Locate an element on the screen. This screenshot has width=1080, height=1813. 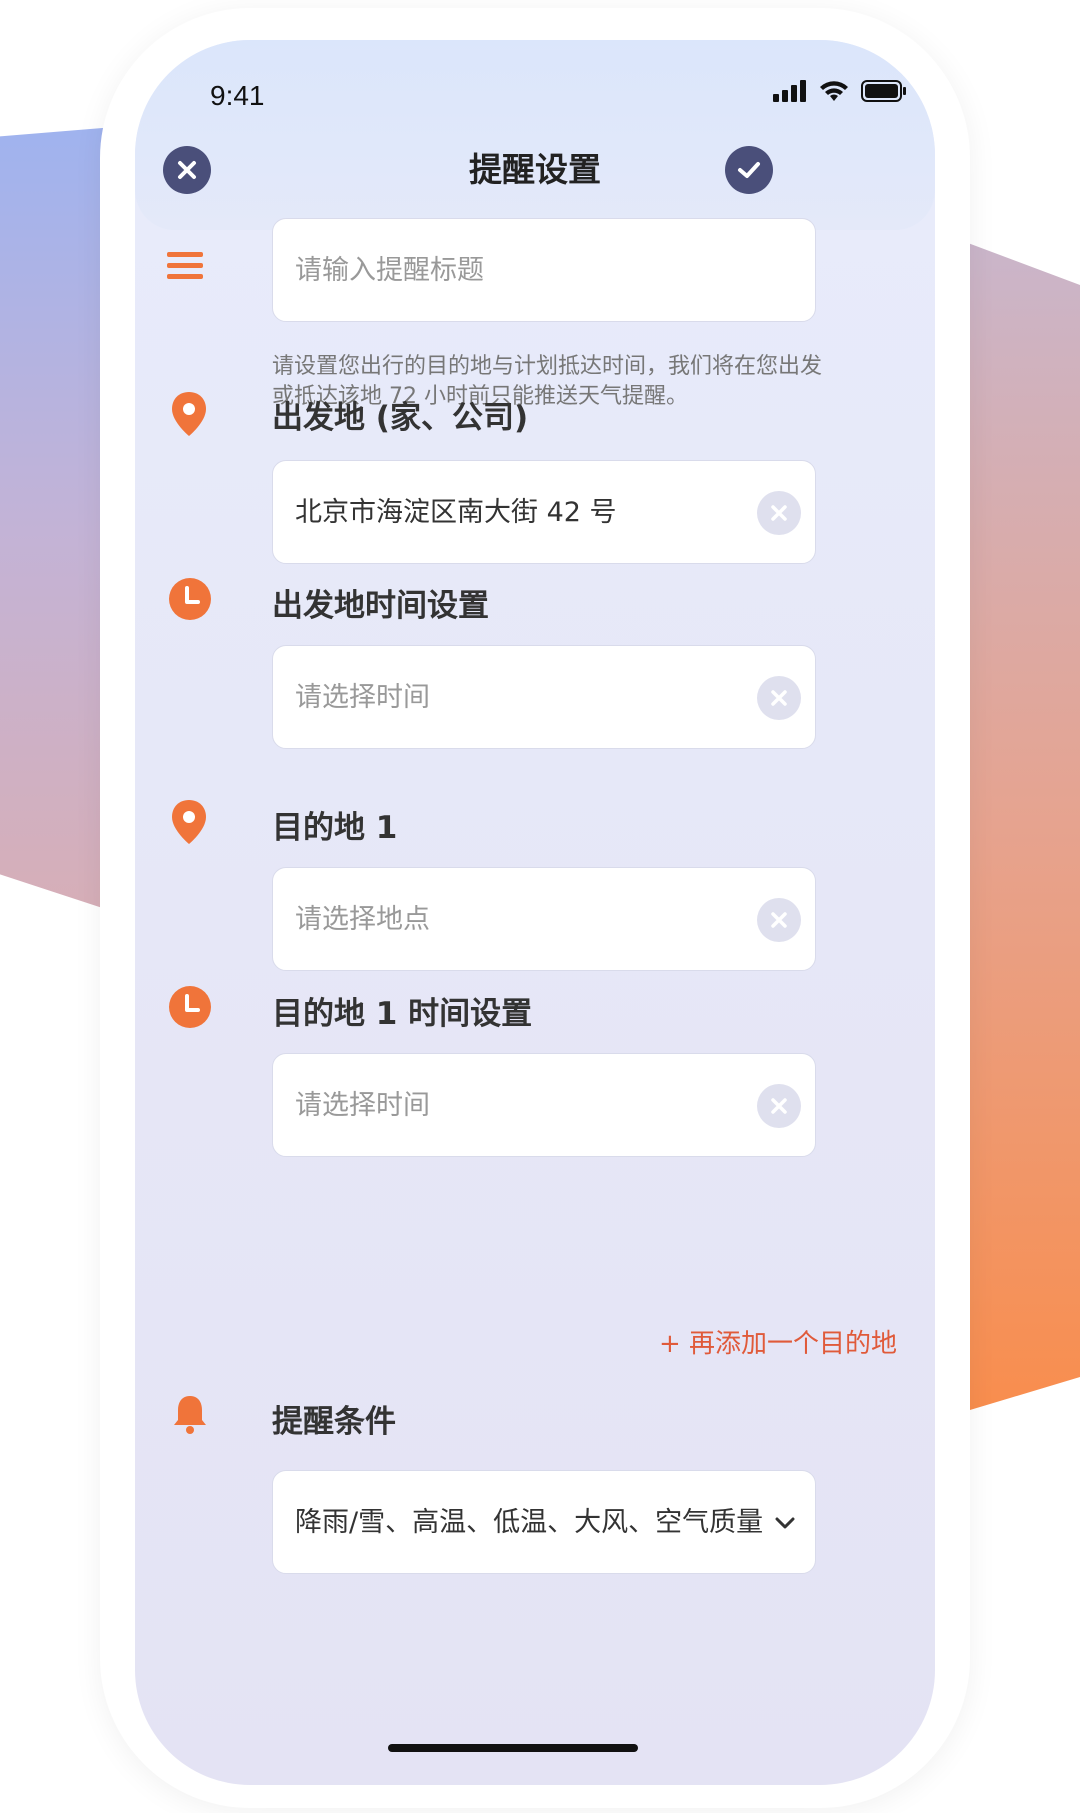
origin-input: 北京市海淀区南大街 42 号 is located at coordinates (544, 512).